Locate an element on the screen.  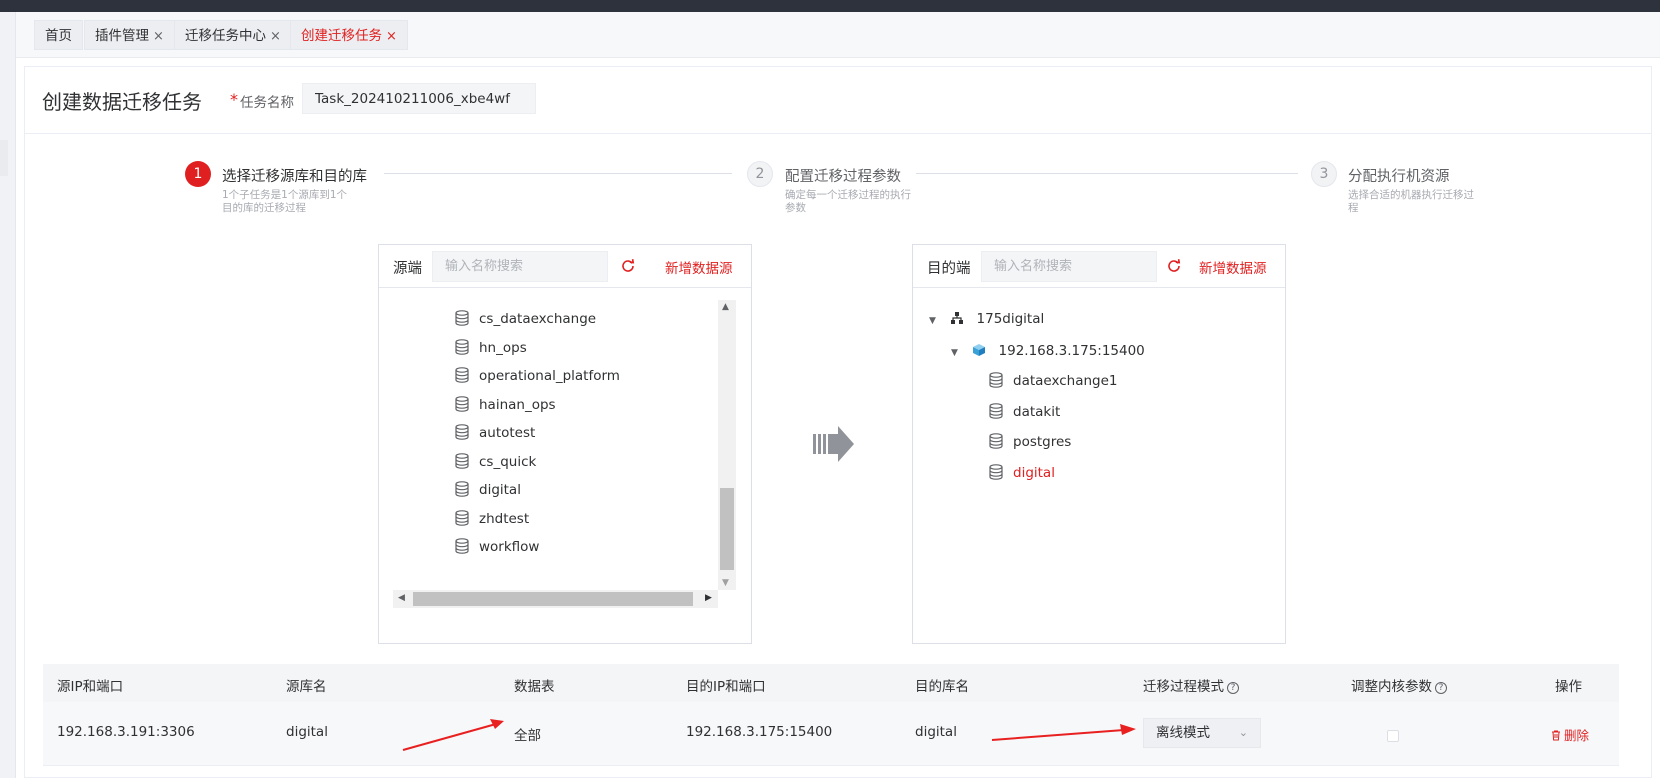
tab-create-migration-task: 创建迁移任务 × is located at coordinates (349, 35).